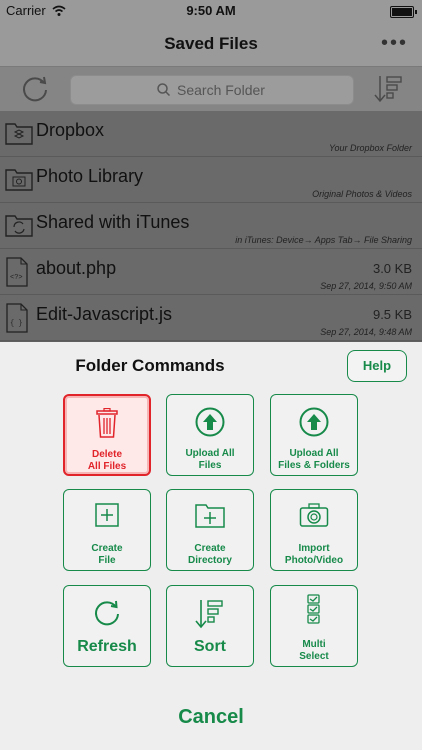 This screenshot has width=422, height=750. I want to click on trash-icon, so click(107, 422).